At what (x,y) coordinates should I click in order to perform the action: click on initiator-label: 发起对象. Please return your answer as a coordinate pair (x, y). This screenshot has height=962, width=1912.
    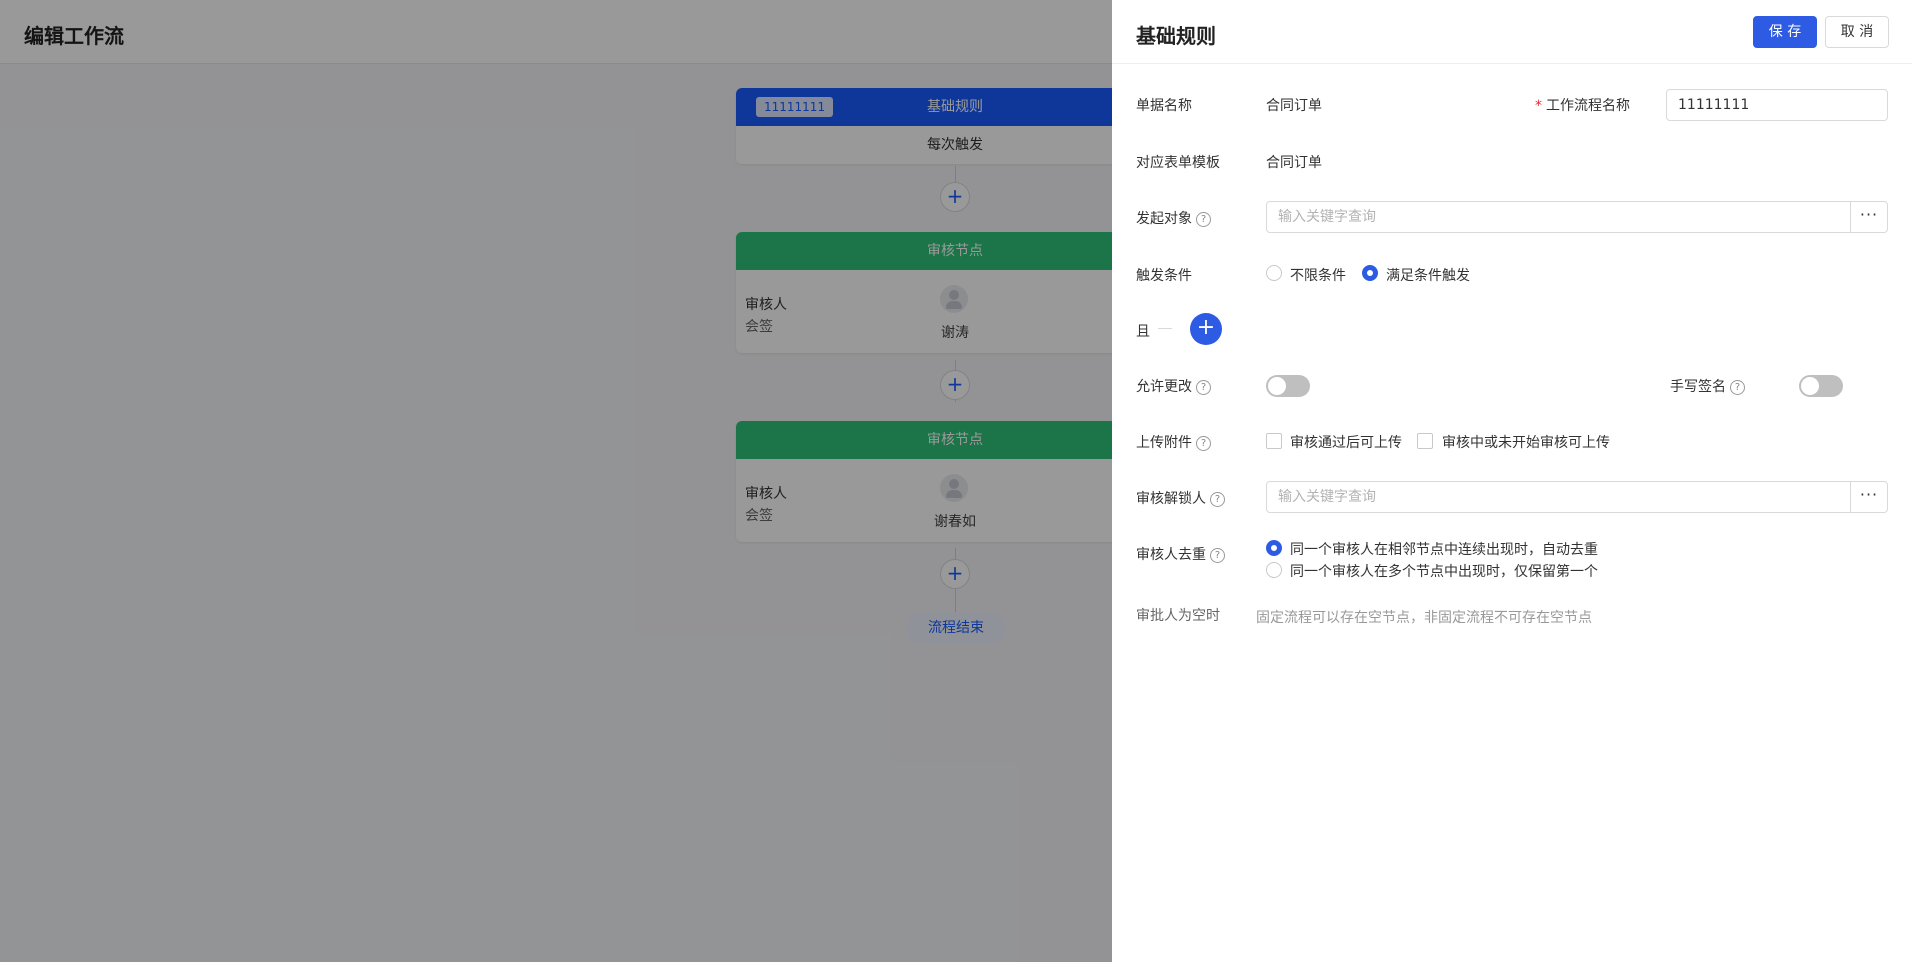
    Looking at the image, I should click on (1164, 219).